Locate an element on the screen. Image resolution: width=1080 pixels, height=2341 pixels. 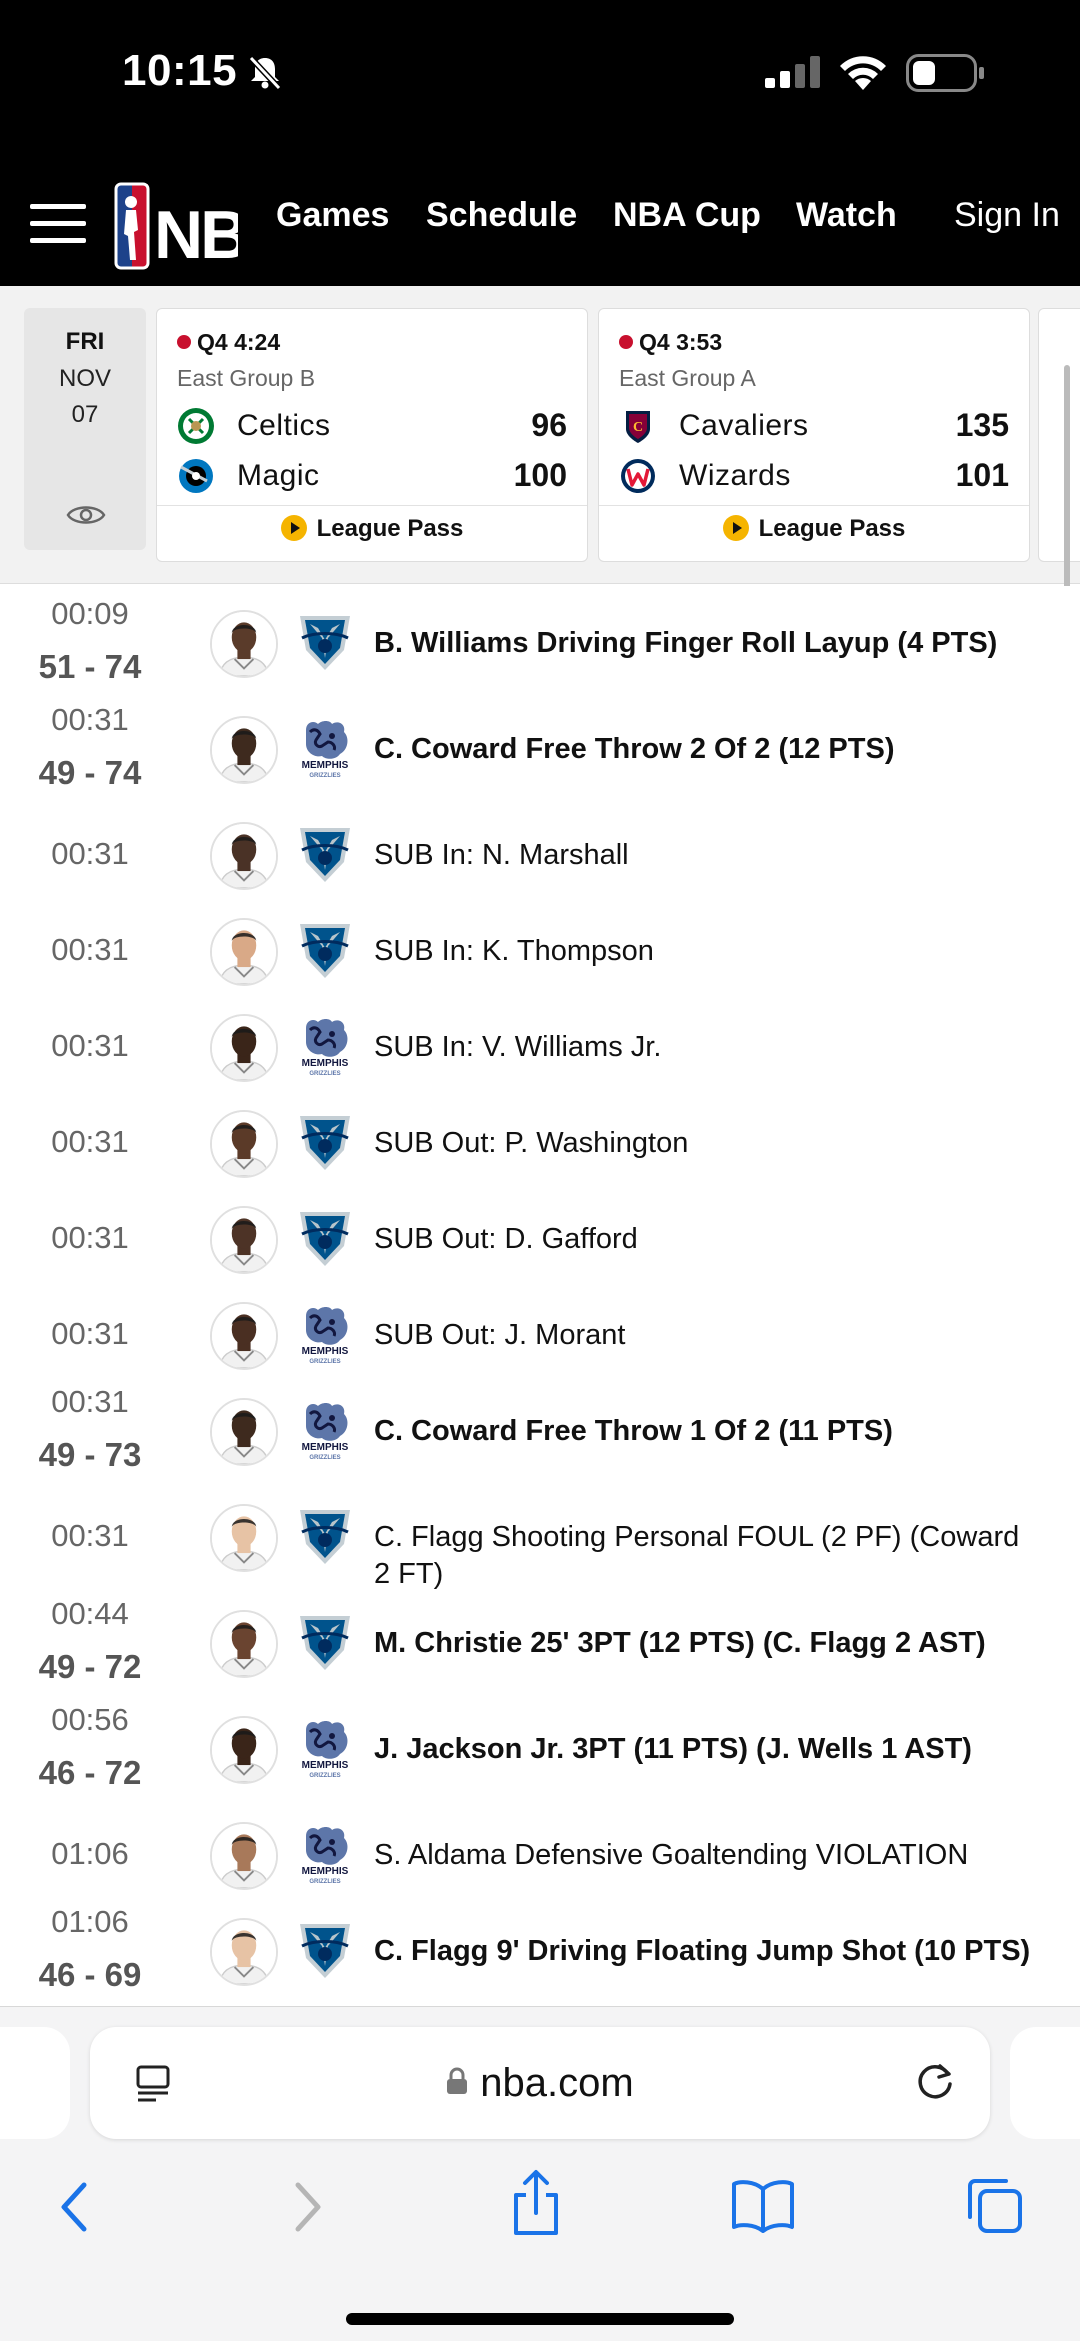
forward-icon is located at coordinates (308, 2207).